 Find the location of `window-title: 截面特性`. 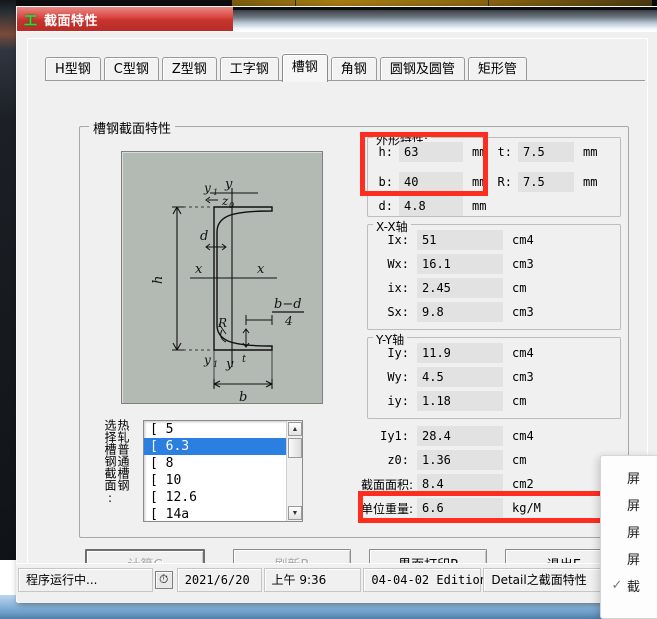

window-title: 截面特性 is located at coordinates (71, 21).